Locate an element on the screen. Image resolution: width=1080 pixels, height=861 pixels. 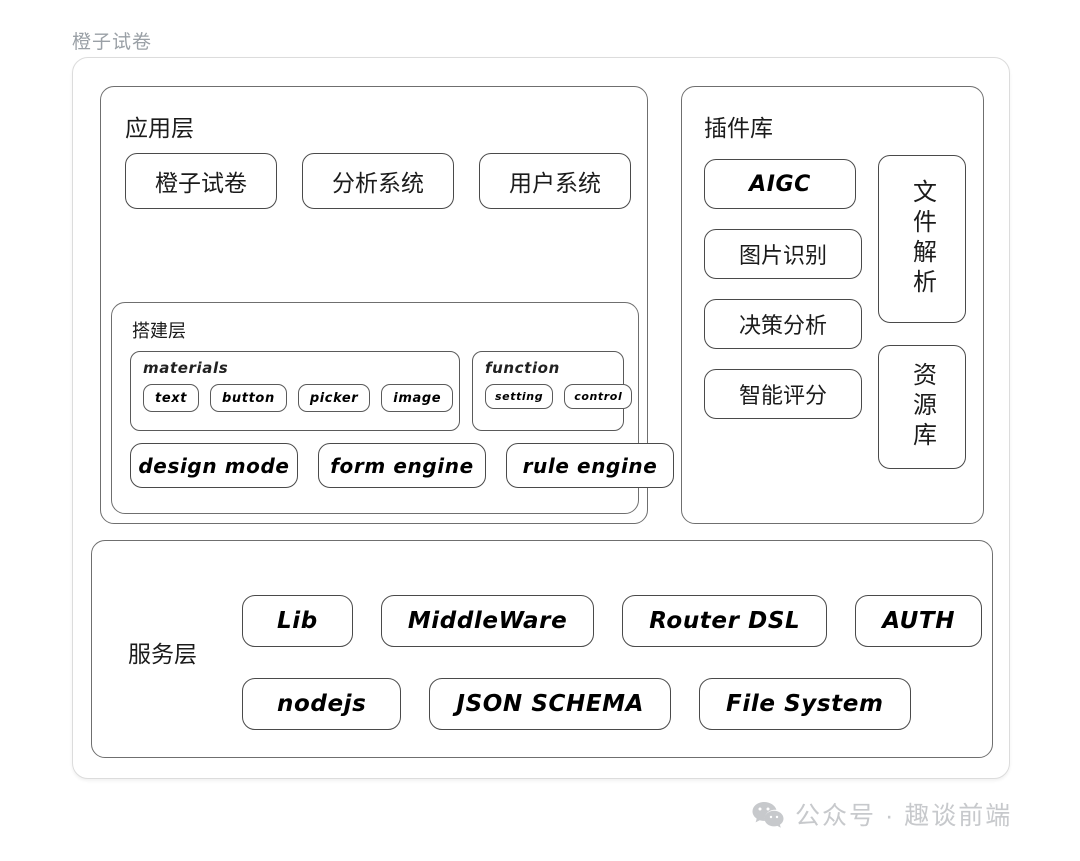
service-layer-title: 服务层 is located at coordinates (162, 654).